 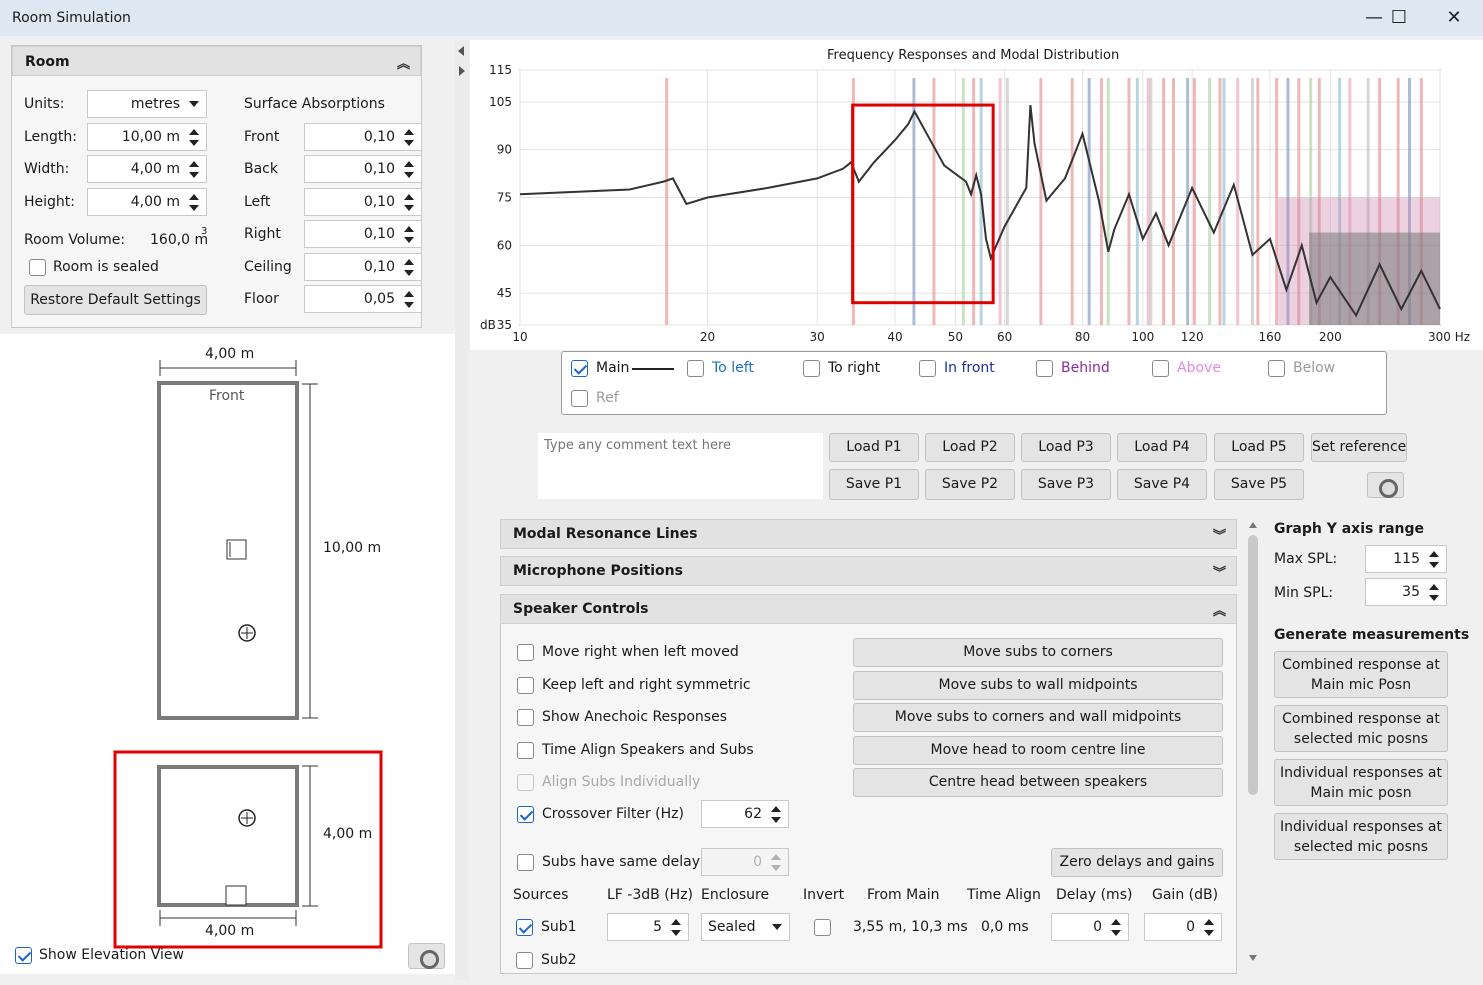 What do you see at coordinates (707, 337) in the screenshot?
I see `x-tick-label: 20` at bounding box center [707, 337].